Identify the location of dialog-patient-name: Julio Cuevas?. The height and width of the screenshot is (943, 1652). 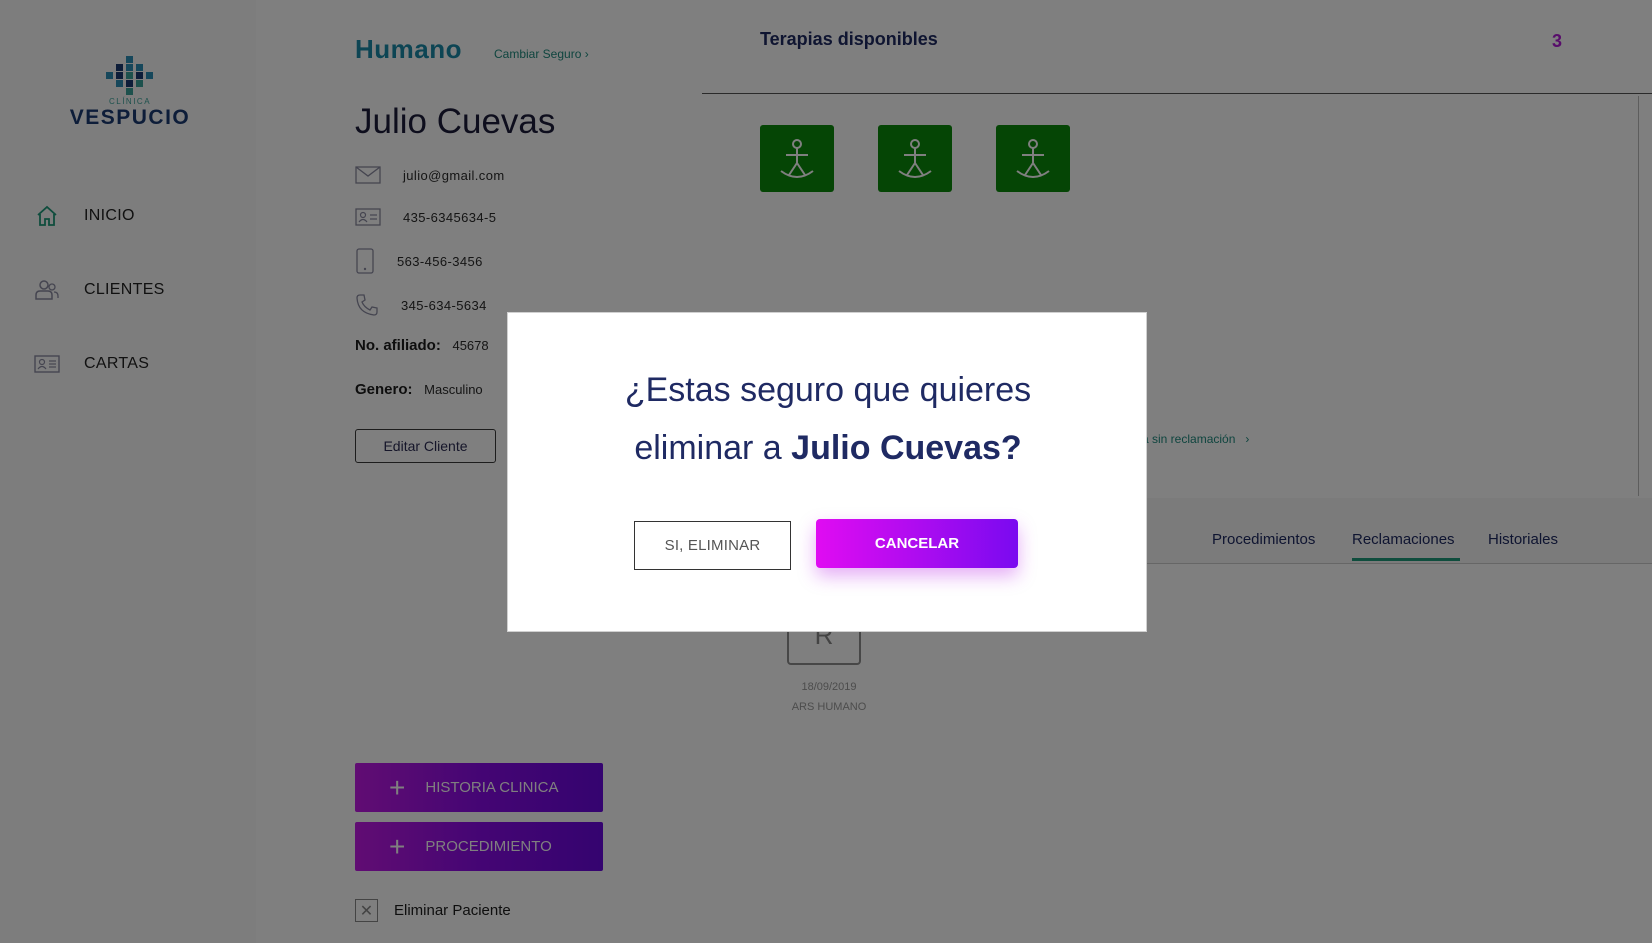
(906, 448).